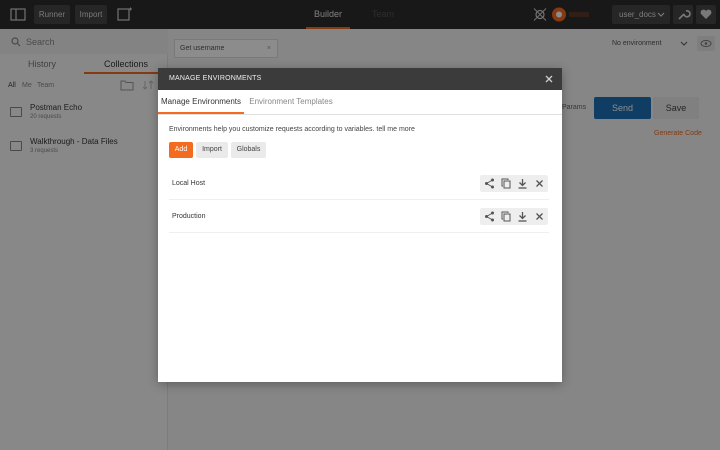 The width and height of the screenshot is (720, 450). Describe the element at coordinates (360, 79) in the screenshot. I see `modal-header: MANAGE ENVIRONMENTS` at that location.